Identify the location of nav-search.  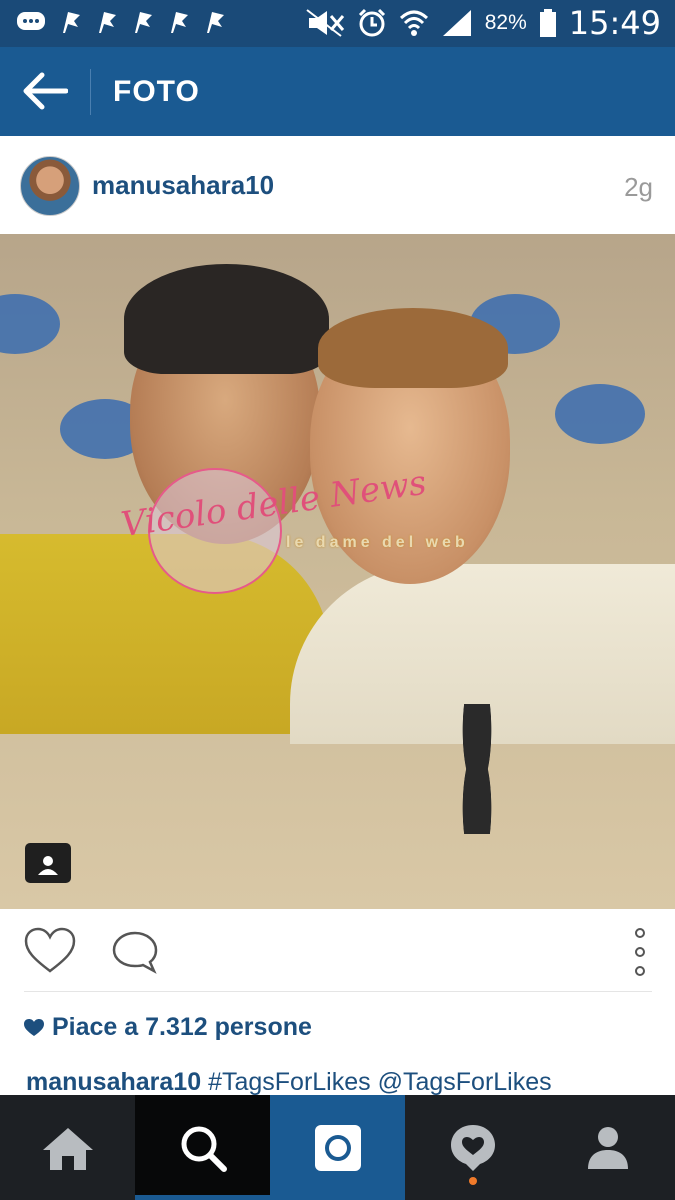
(202, 1147).